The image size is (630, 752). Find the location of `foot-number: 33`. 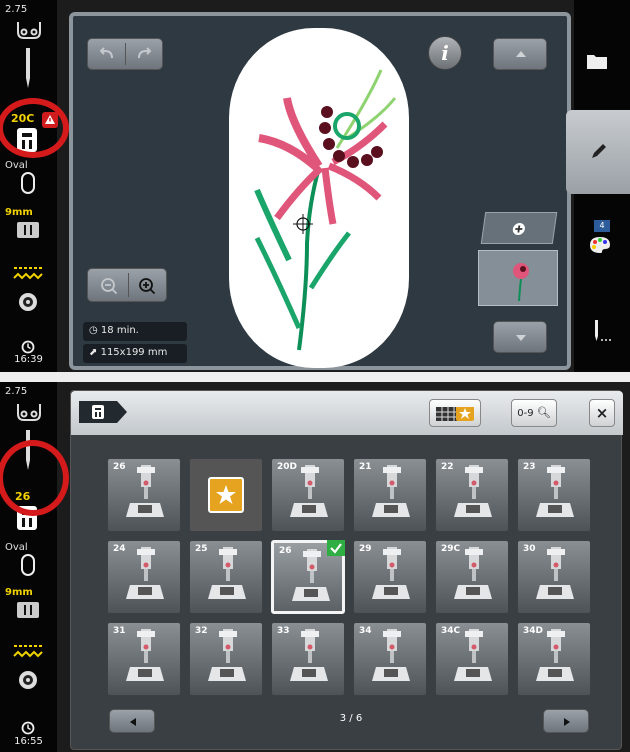

foot-number: 33 is located at coordinates (283, 631).